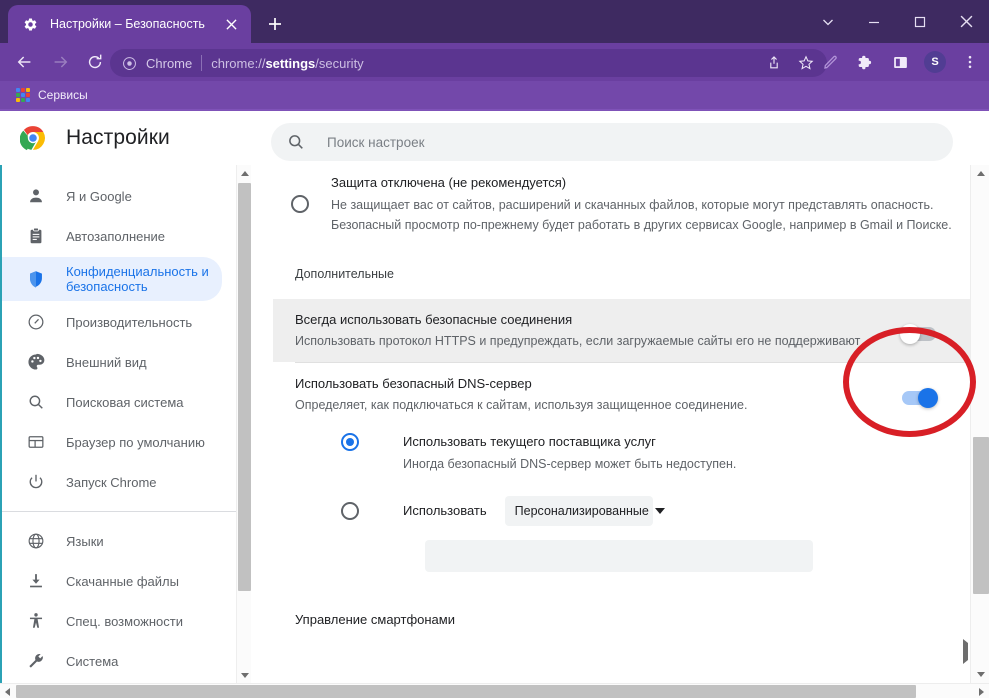 The width and height of the screenshot is (989, 698). Describe the element at coordinates (36, 661) in the screenshot. I see `wrench-icon` at that location.